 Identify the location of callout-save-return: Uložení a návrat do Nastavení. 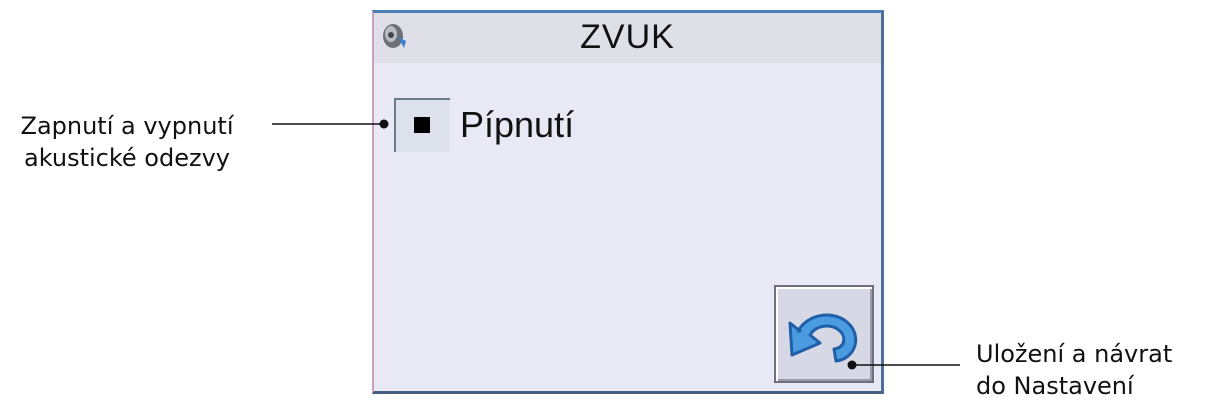
(1074, 370).